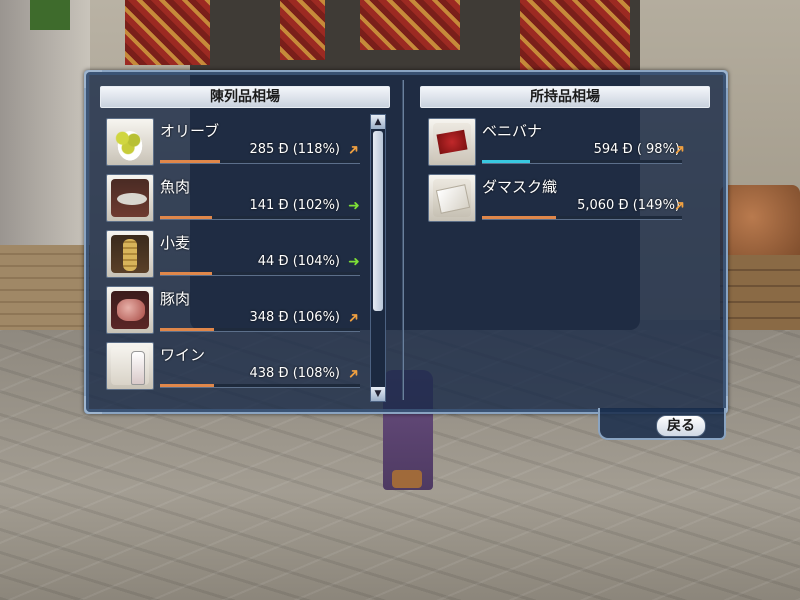 This screenshot has height=600, width=800. What do you see at coordinates (262, 373) in the screenshot?
I see `item-price: 438` at bounding box center [262, 373].